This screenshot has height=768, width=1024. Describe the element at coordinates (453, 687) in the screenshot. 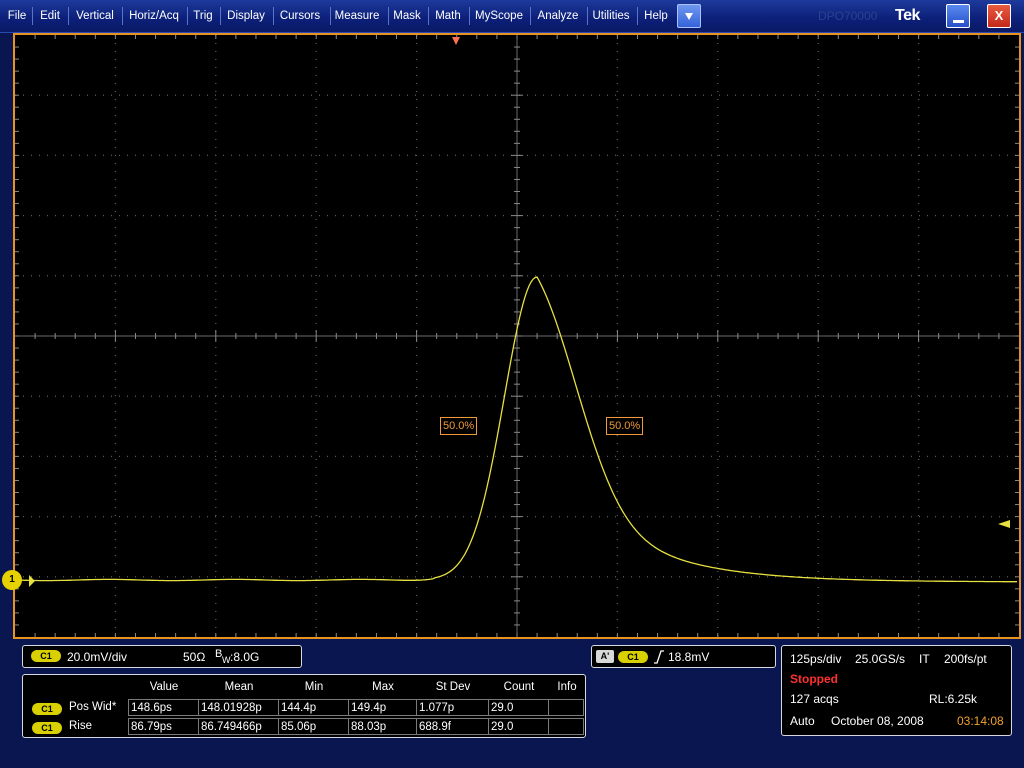

I see `col-header-stdev: St Dev` at that location.